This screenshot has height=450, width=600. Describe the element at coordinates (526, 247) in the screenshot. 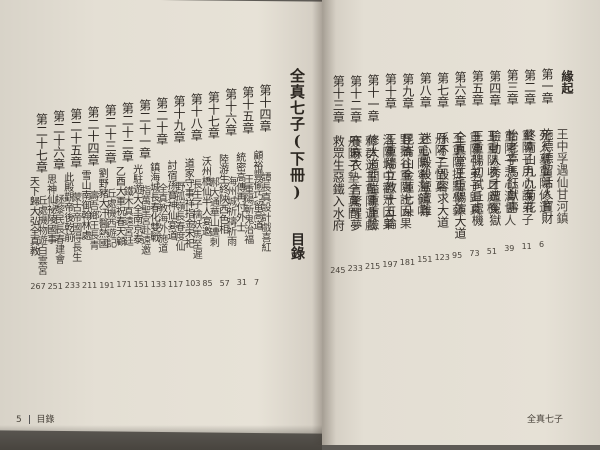

I see `toc-page-number: 11` at that location.